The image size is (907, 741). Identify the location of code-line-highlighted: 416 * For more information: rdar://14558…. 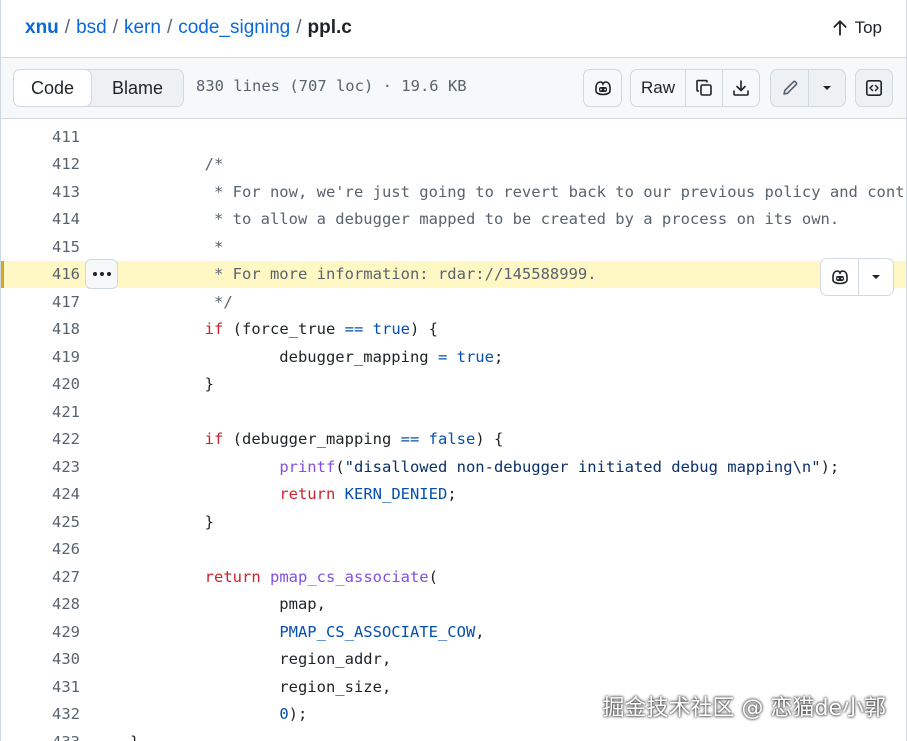
(453, 274).